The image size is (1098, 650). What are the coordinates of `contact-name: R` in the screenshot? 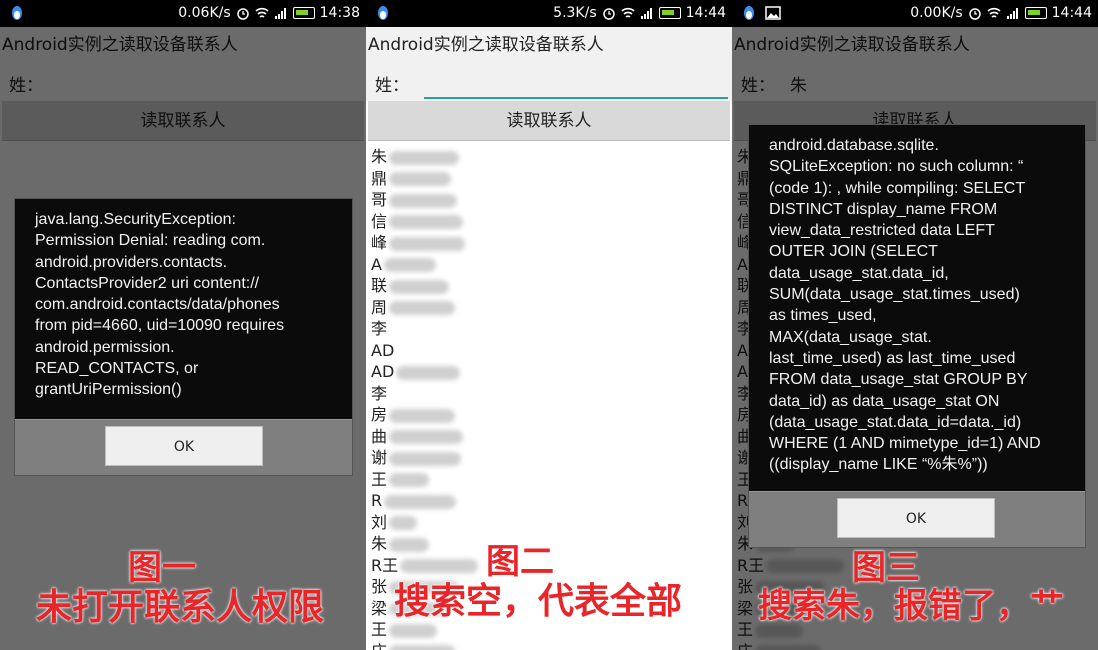 It's located at (377, 500).